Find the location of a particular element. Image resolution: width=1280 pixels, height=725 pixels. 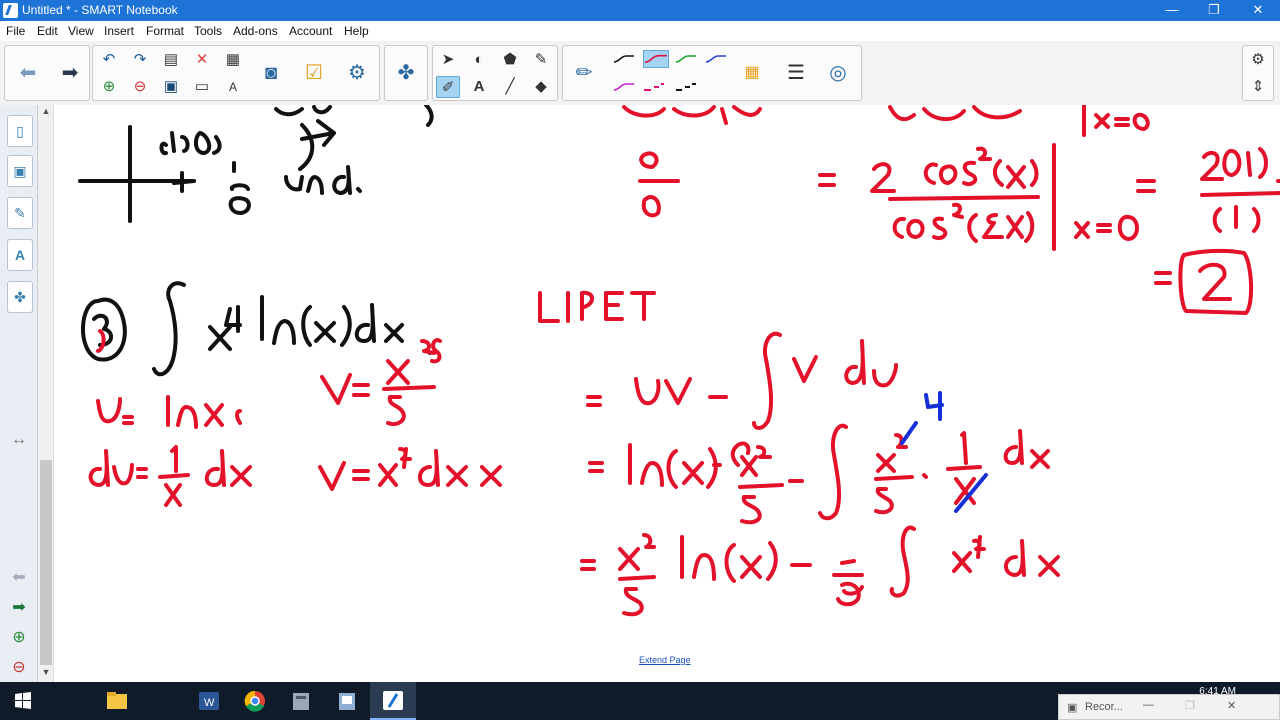

word-icon: W is located at coordinates (209, 701).